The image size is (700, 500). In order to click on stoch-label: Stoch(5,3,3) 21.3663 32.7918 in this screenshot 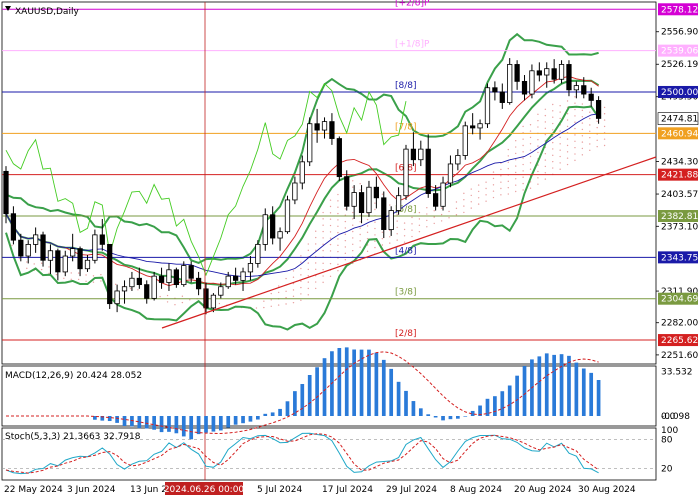, I will do `click(73, 437)`.